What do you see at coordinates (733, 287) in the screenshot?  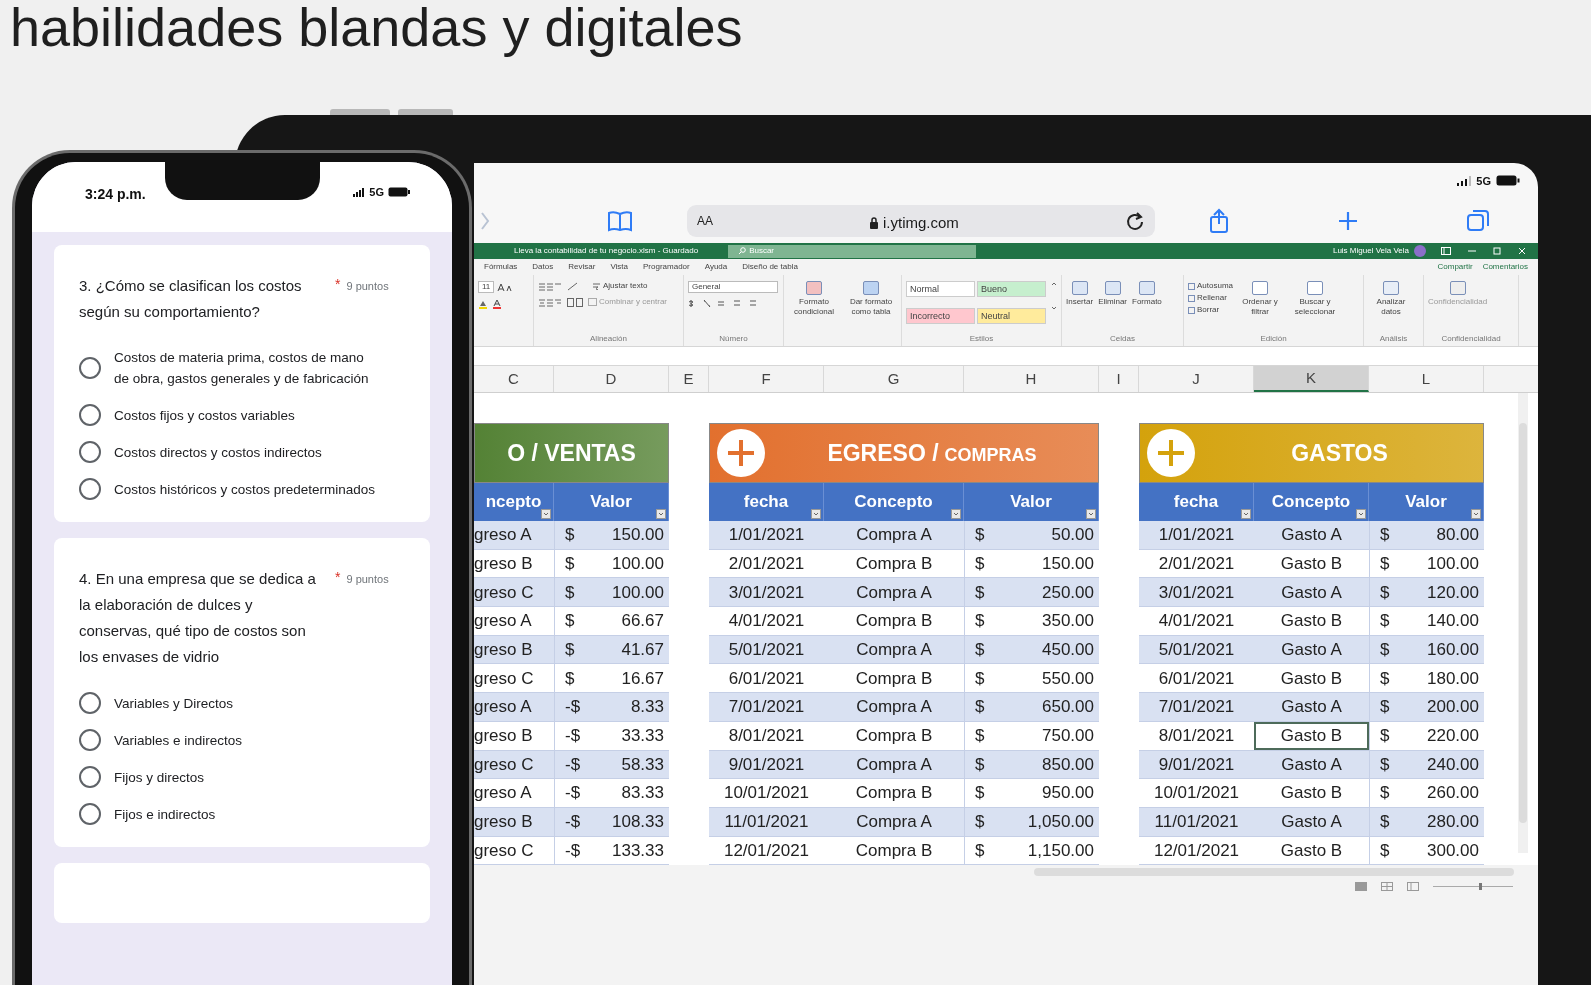 I see `number-format-field: General` at bounding box center [733, 287].